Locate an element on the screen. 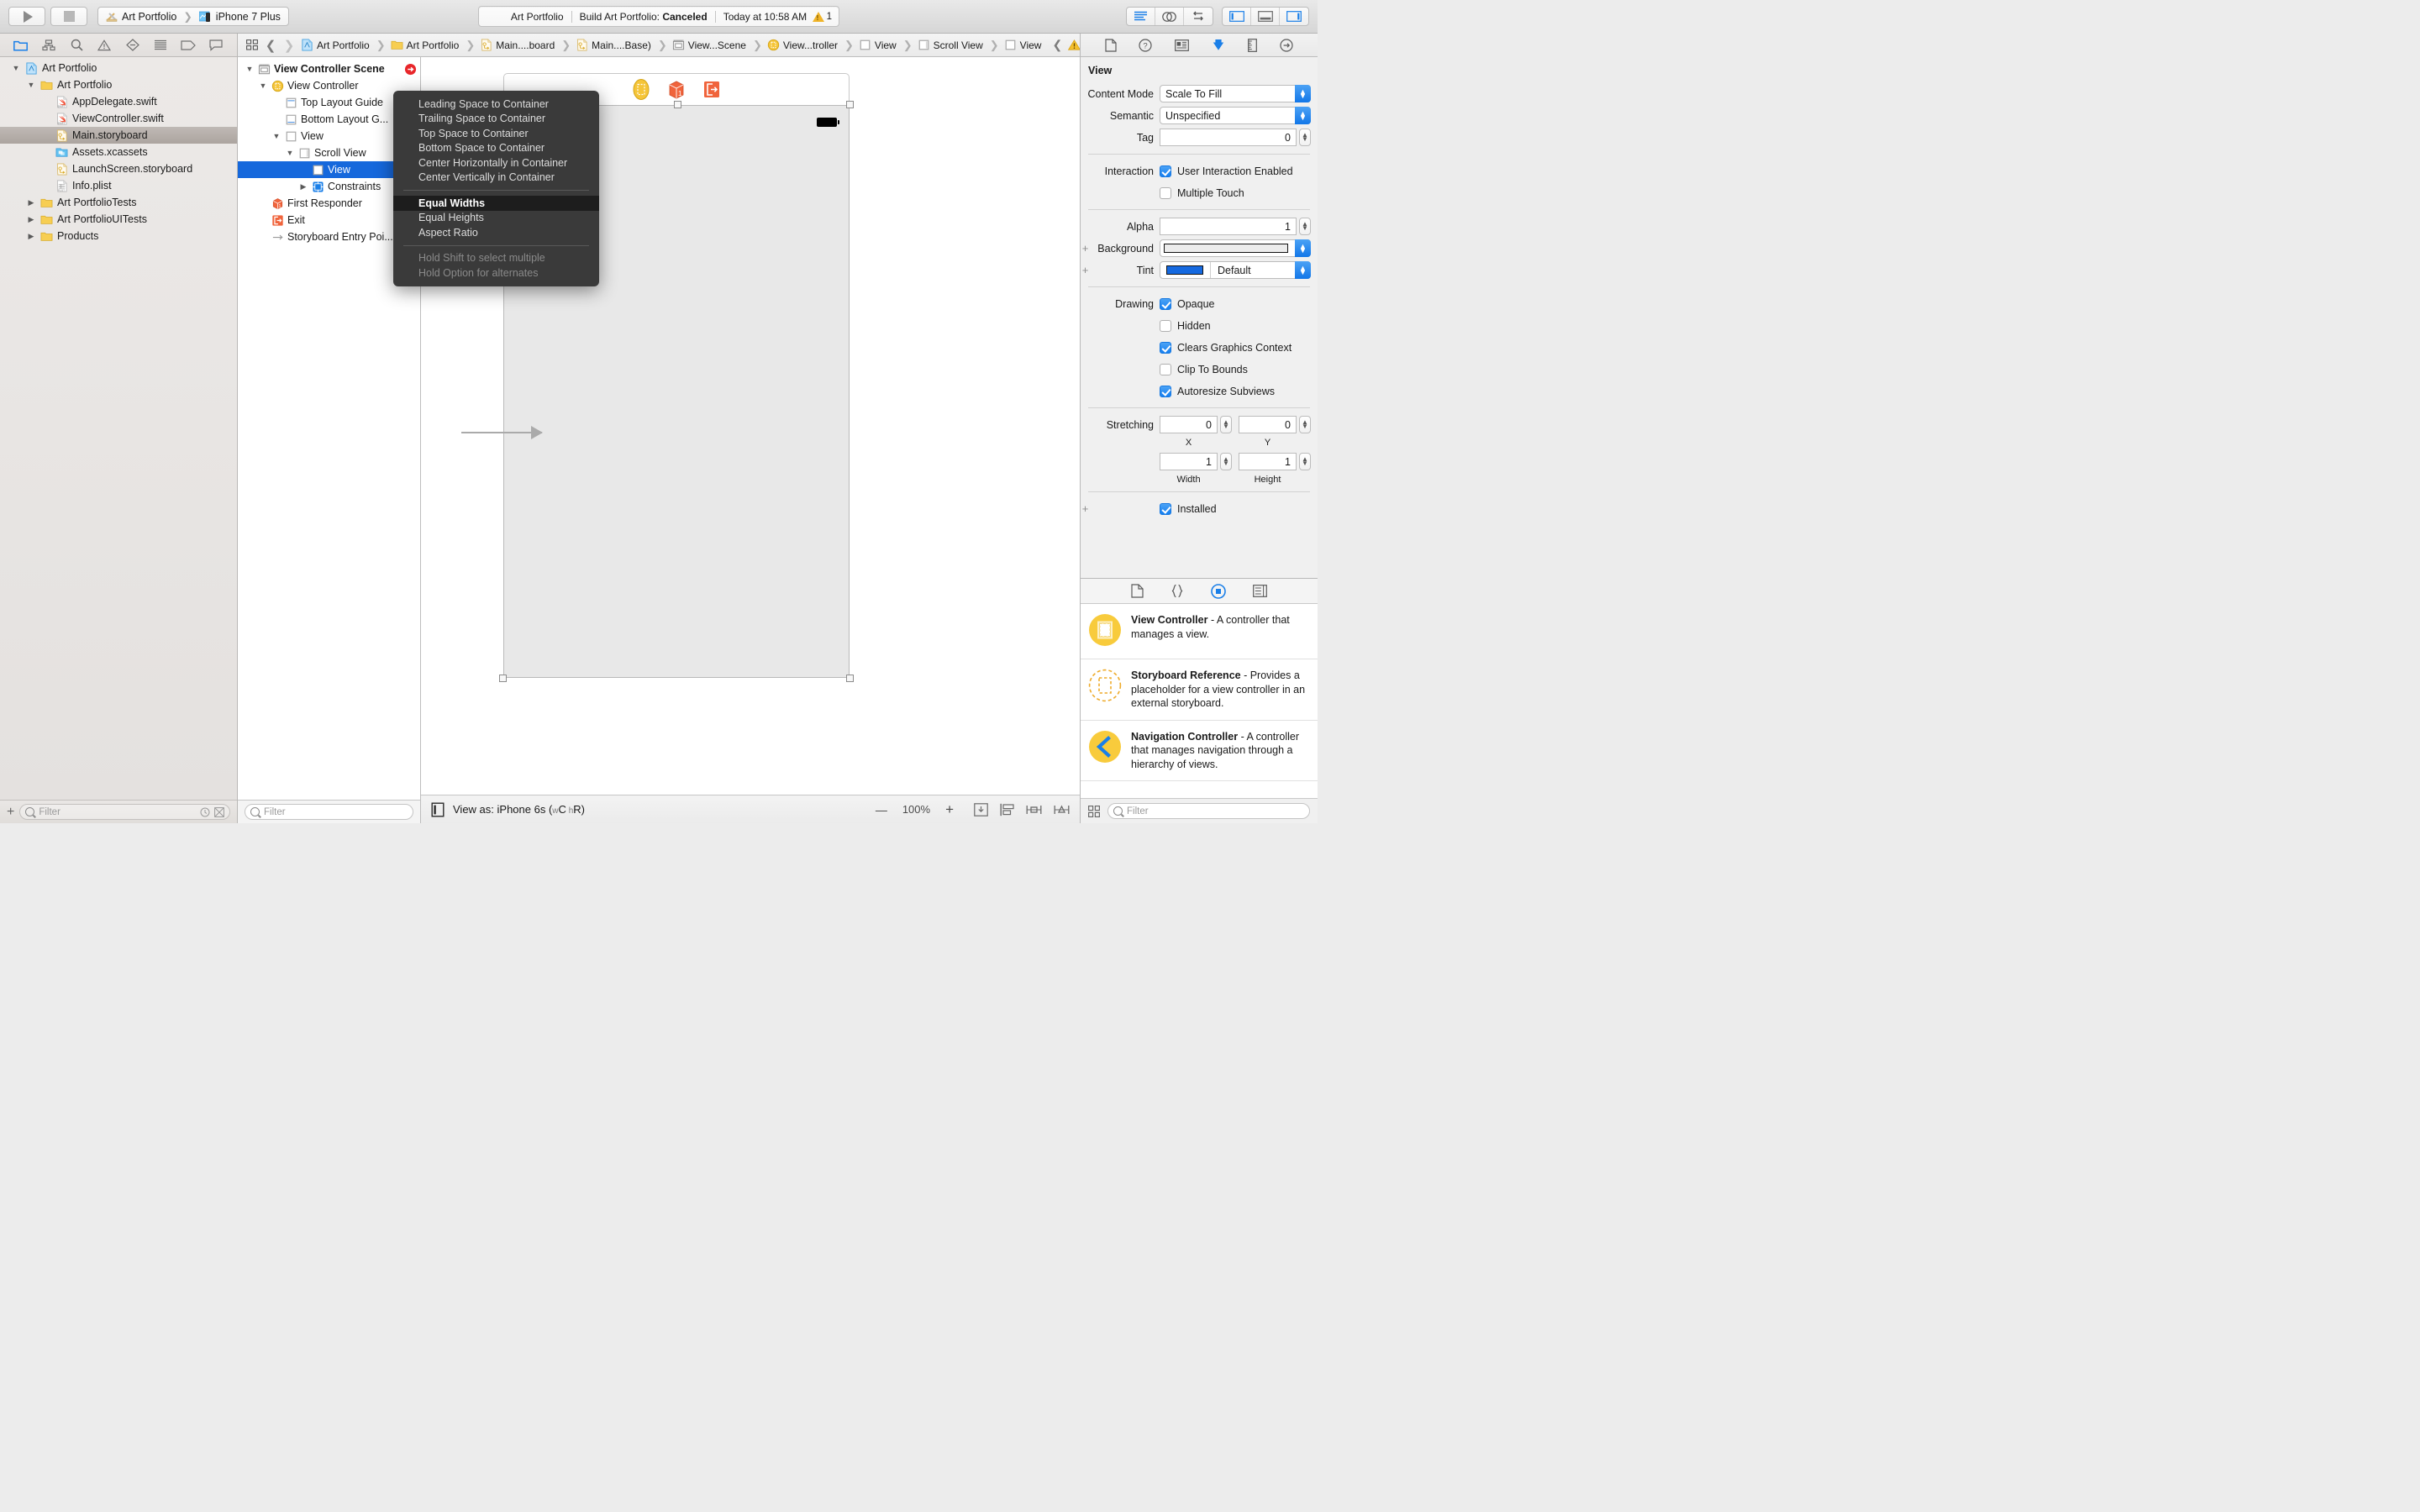  project-file-row: Products is located at coordinates (118, 236).